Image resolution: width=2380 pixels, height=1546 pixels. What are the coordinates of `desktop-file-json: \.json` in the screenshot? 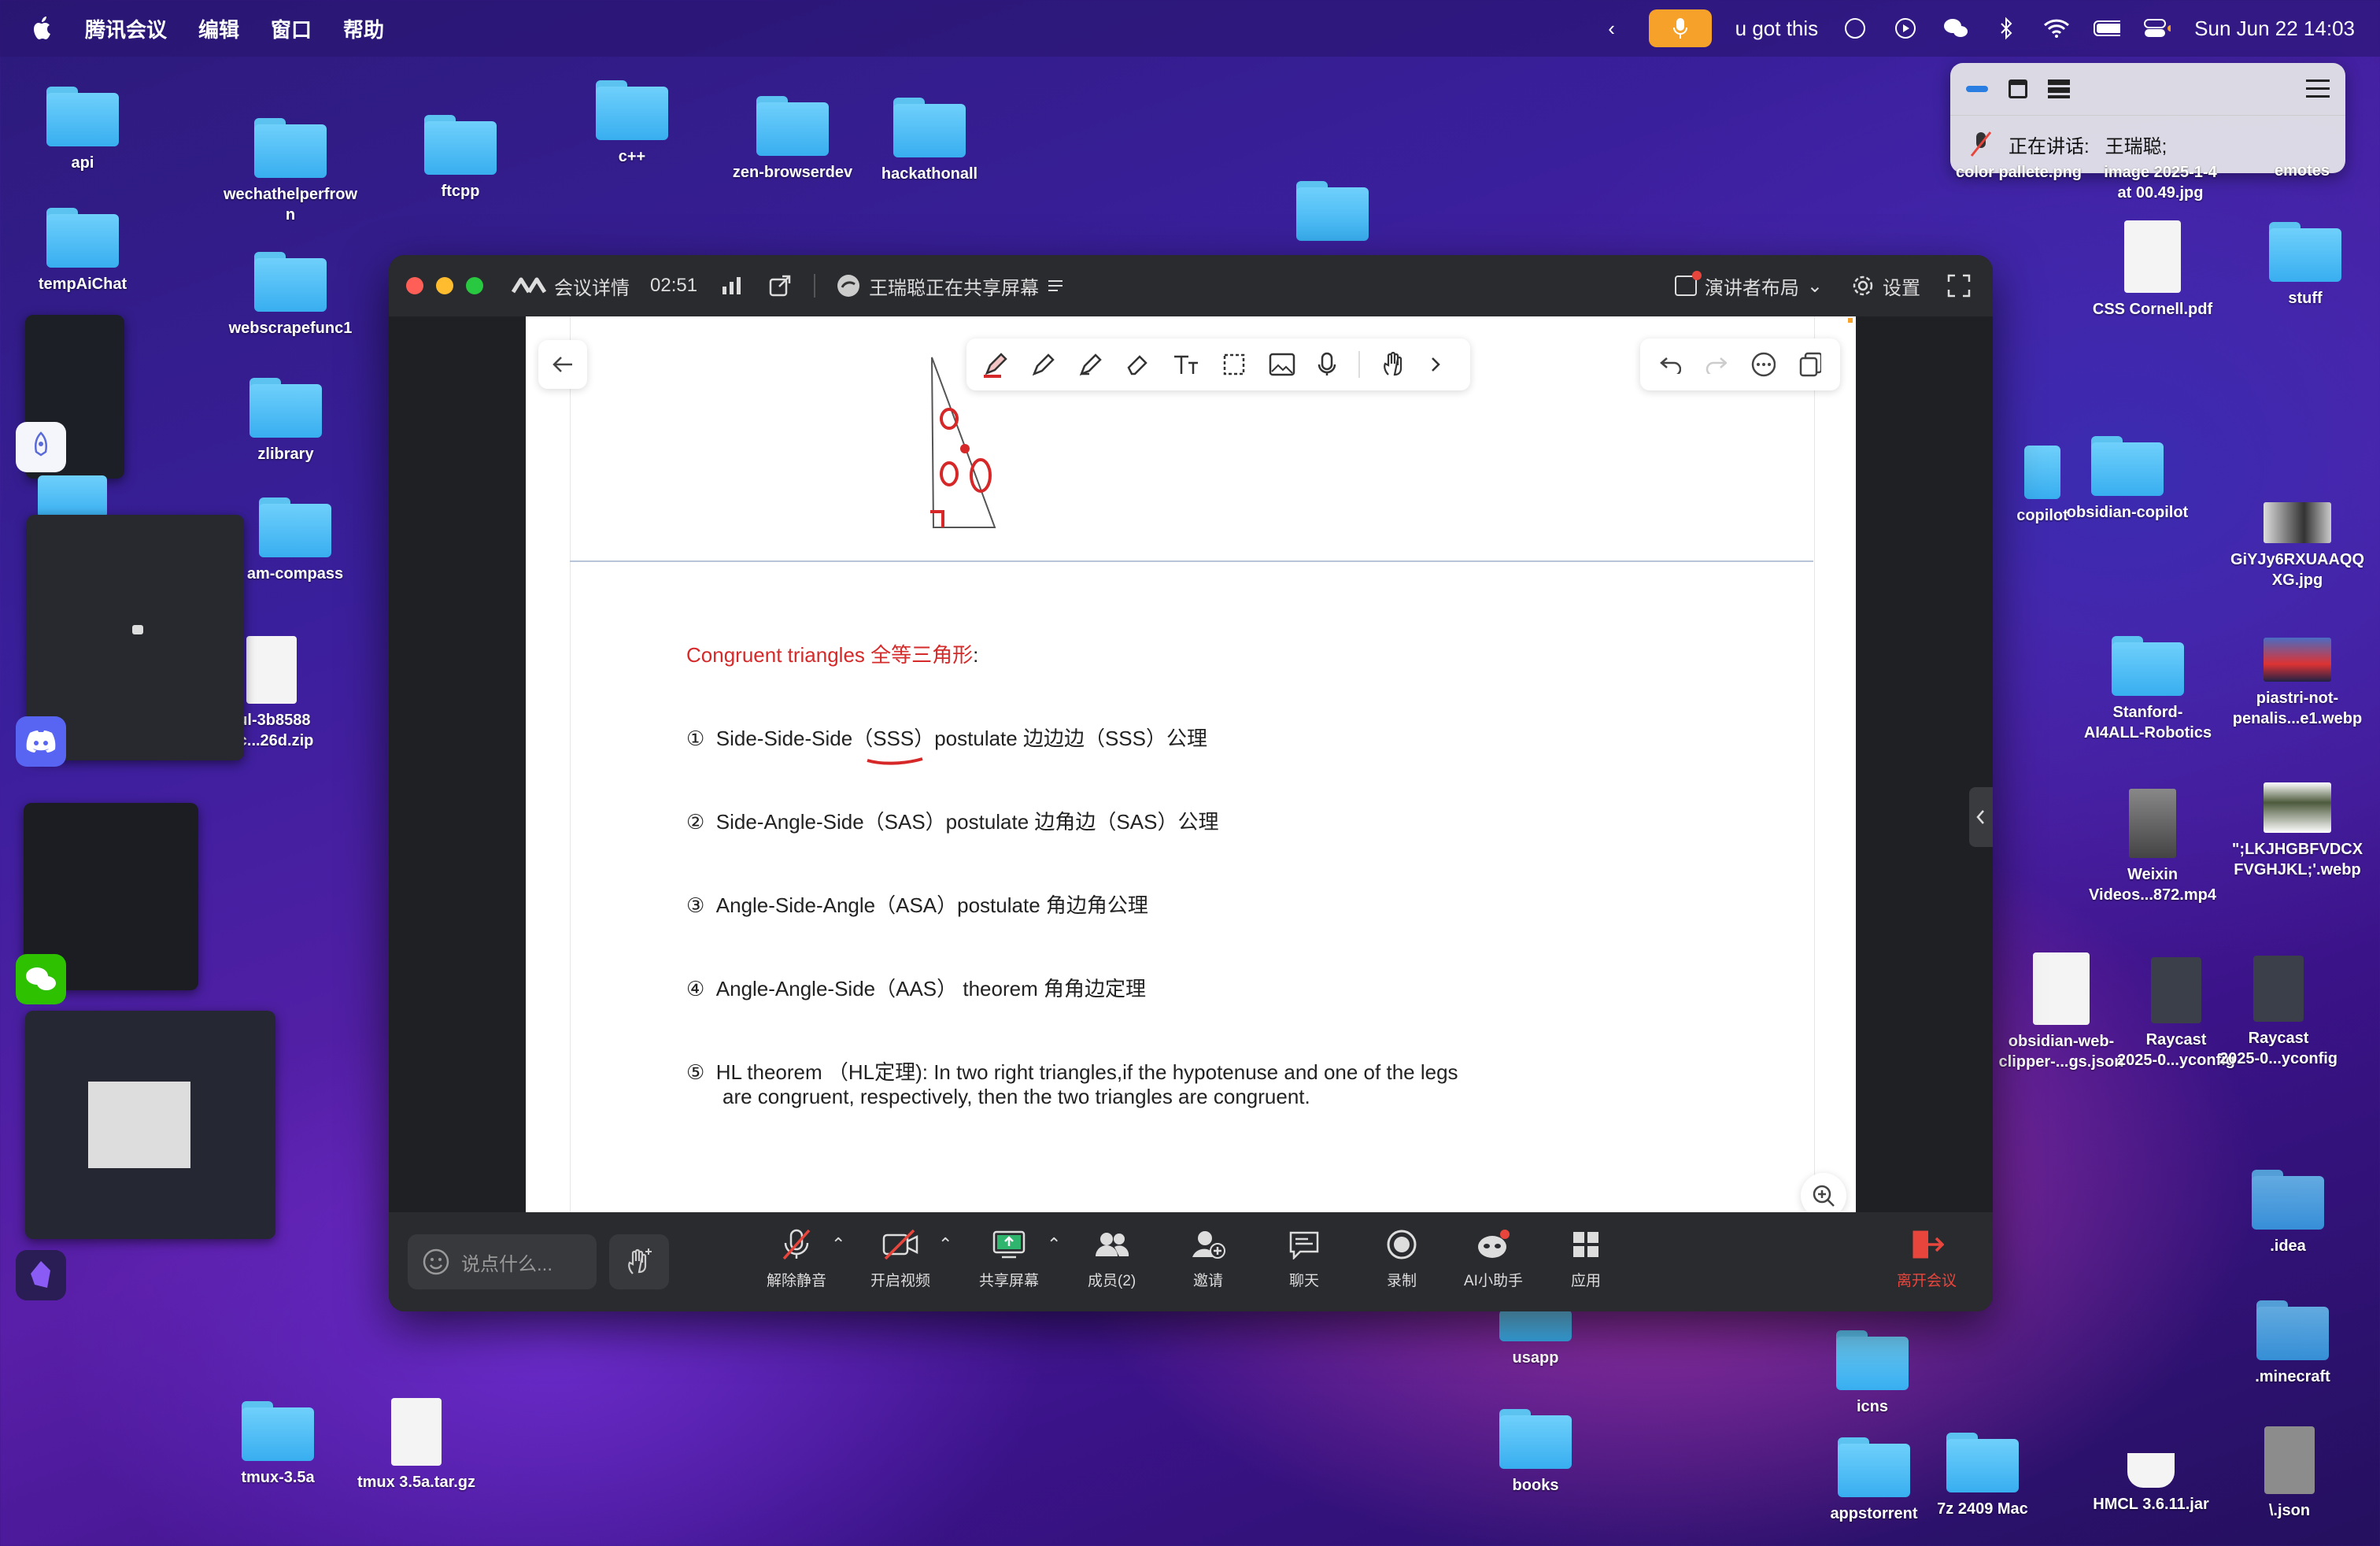 It's located at (2289, 1473).